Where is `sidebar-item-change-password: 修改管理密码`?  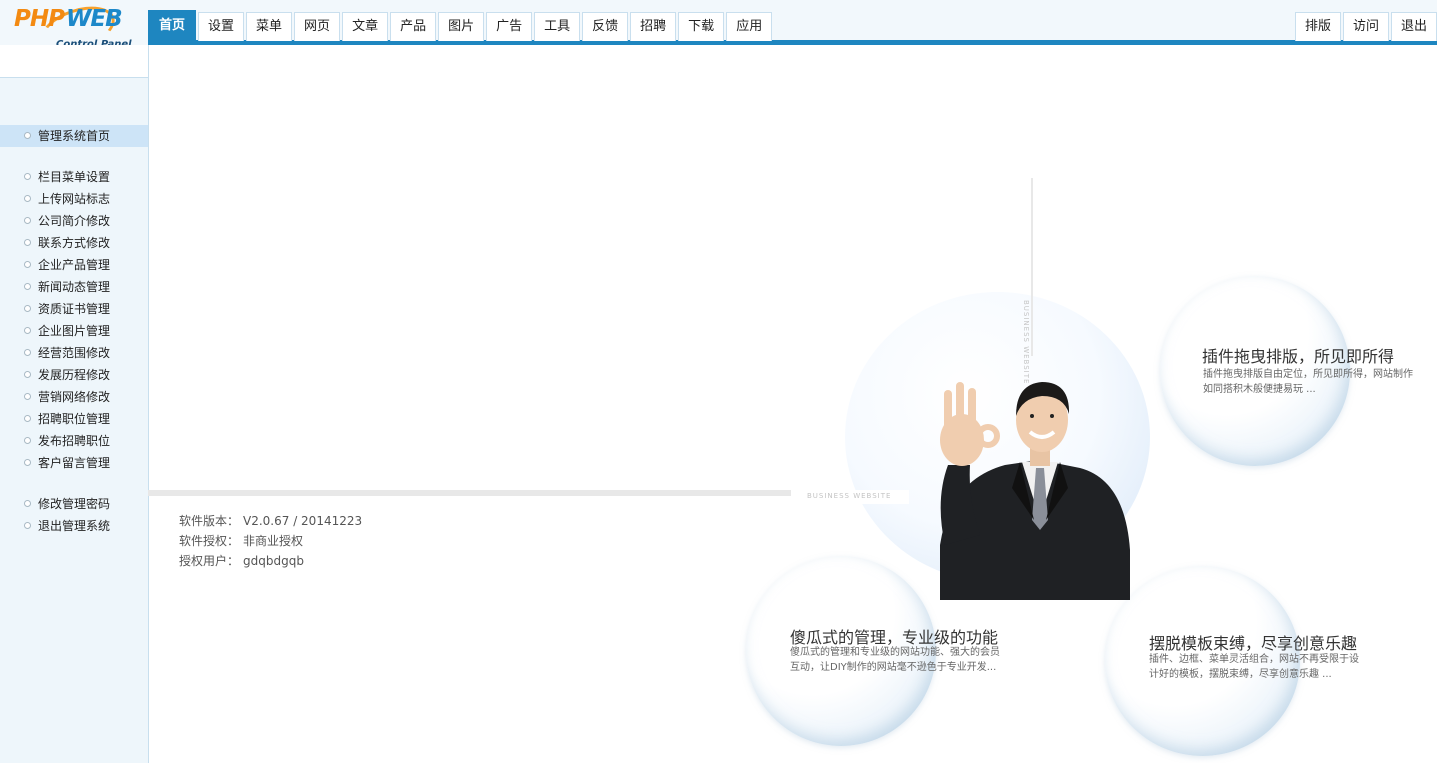
sidebar-item-change-password: 修改管理密码 is located at coordinates (74, 504).